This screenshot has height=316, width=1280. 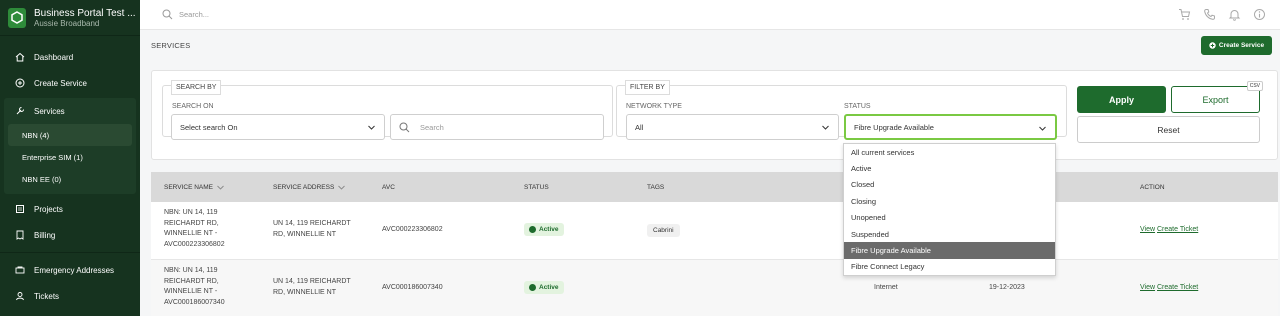 I want to click on search-icon, so click(x=167, y=14).